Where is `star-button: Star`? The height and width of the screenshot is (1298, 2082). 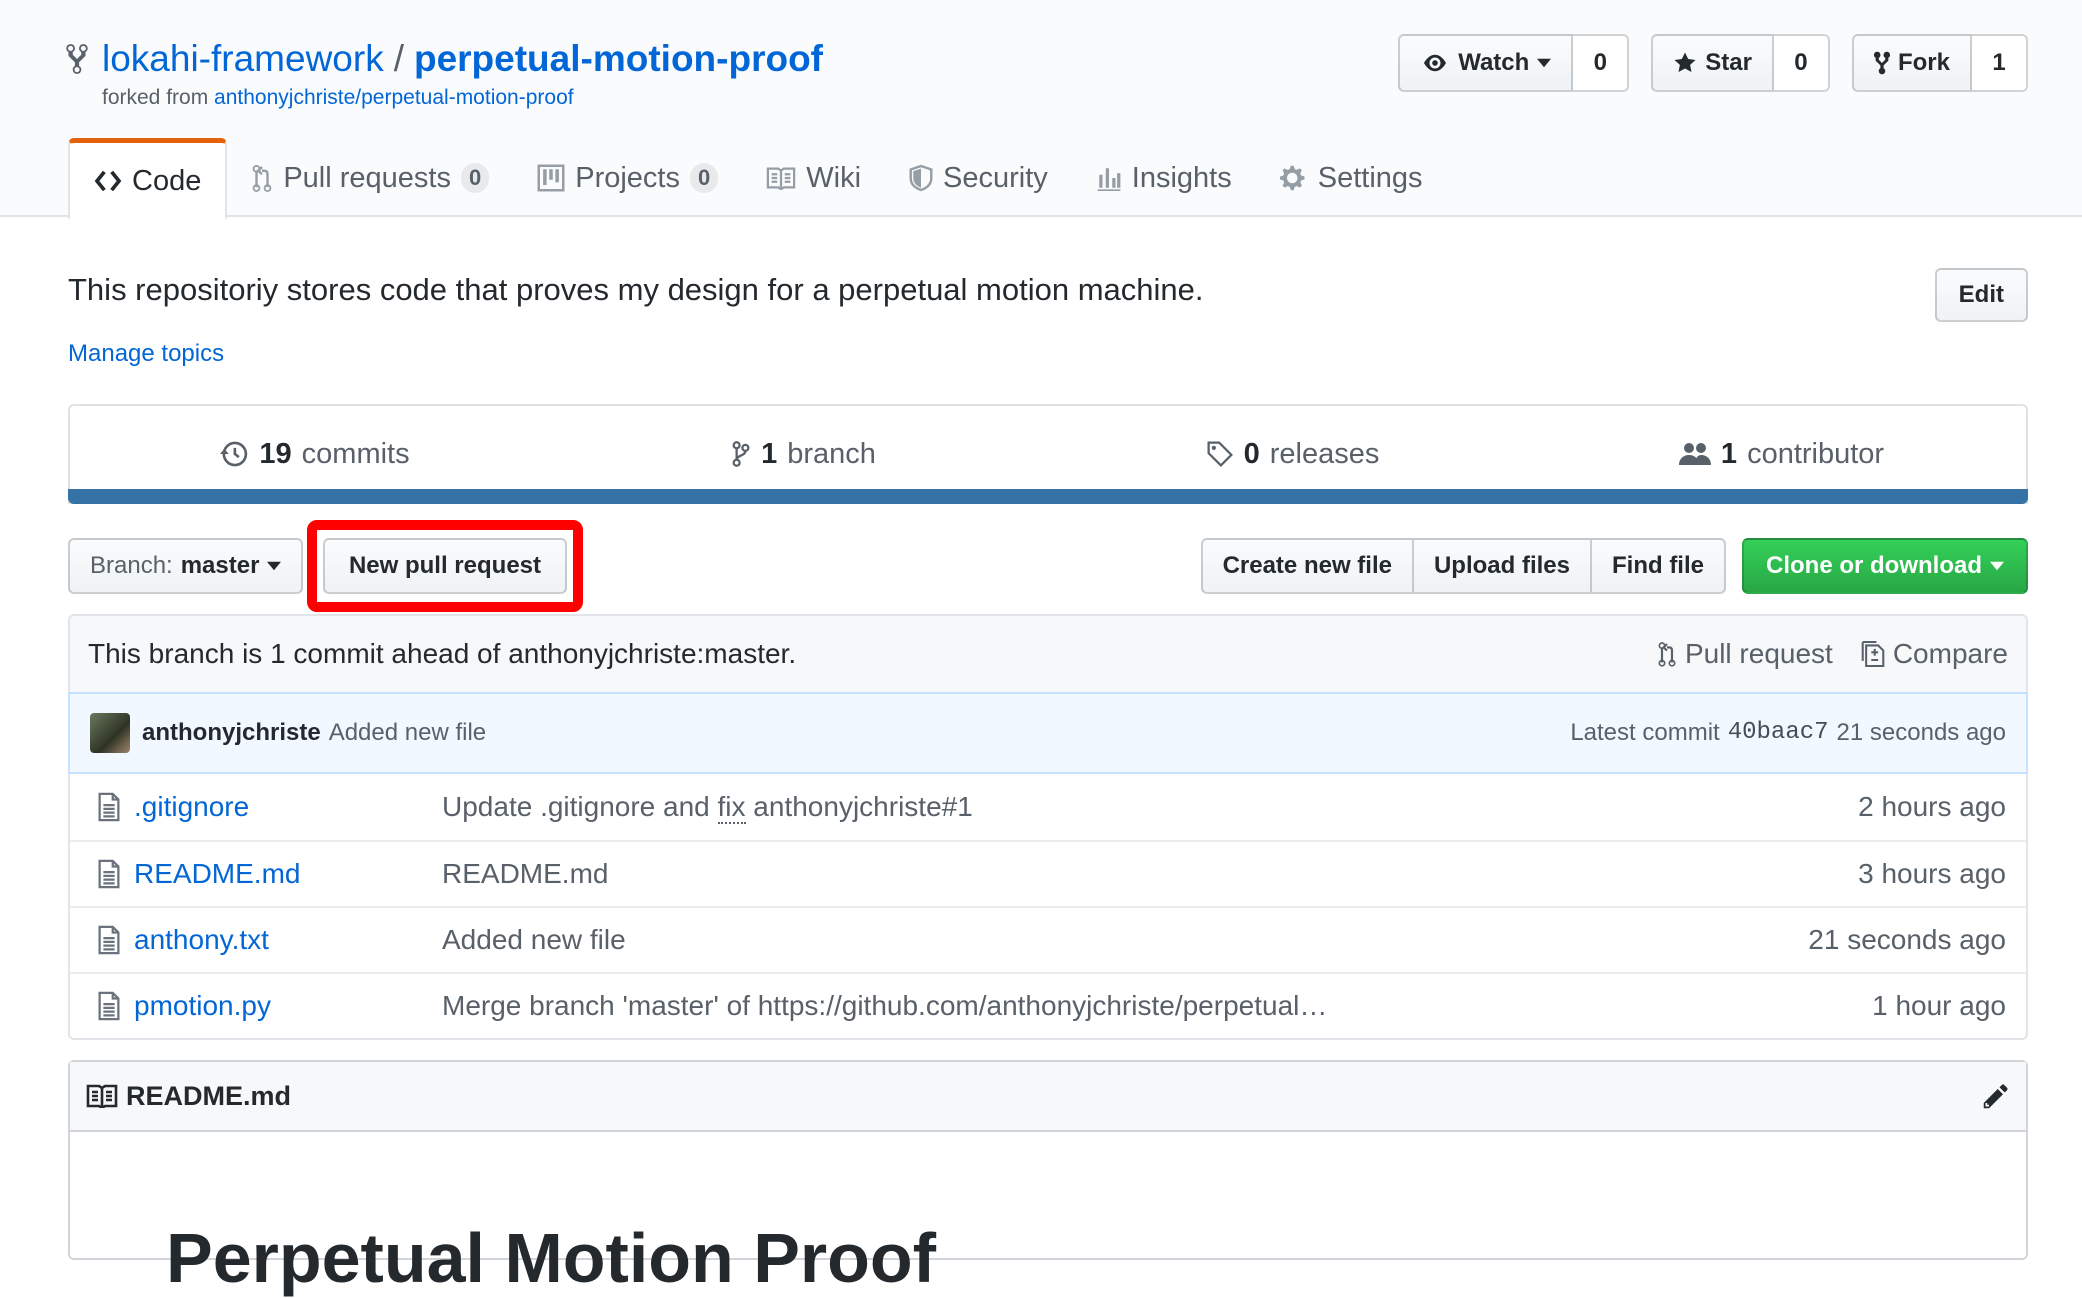 star-button: Star is located at coordinates (1712, 63).